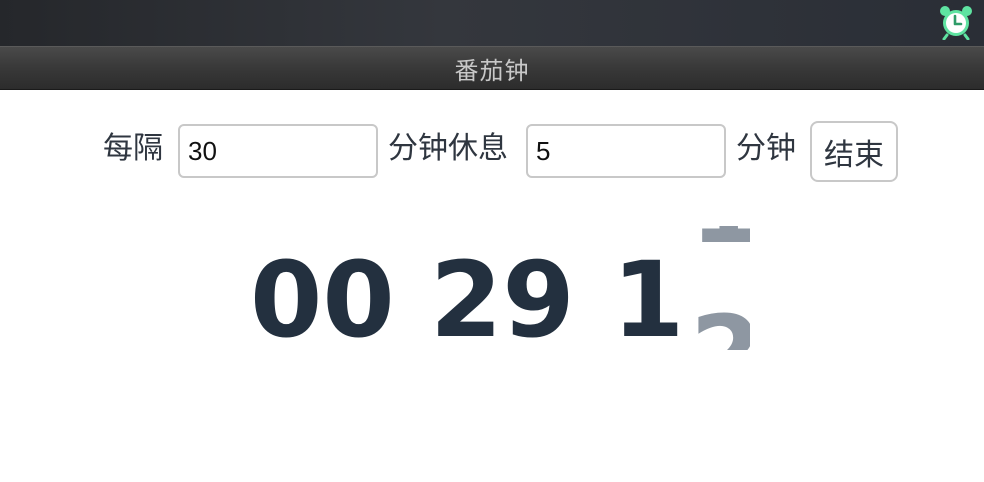 This screenshot has height=482, width=984. What do you see at coordinates (956, 22) in the screenshot?
I see `alarm-clock-icon` at bounding box center [956, 22].